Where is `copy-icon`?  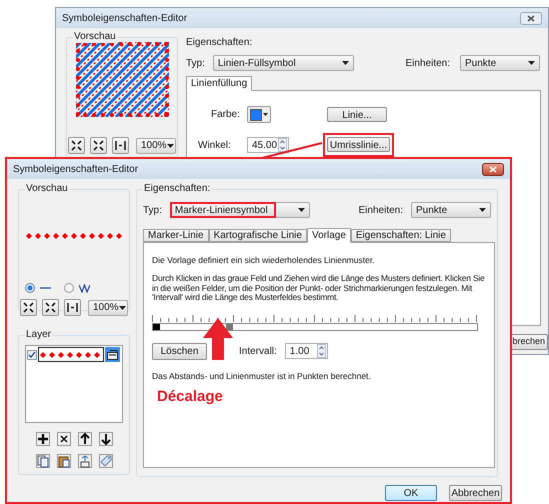 copy-icon is located at coordinates (42, 461).